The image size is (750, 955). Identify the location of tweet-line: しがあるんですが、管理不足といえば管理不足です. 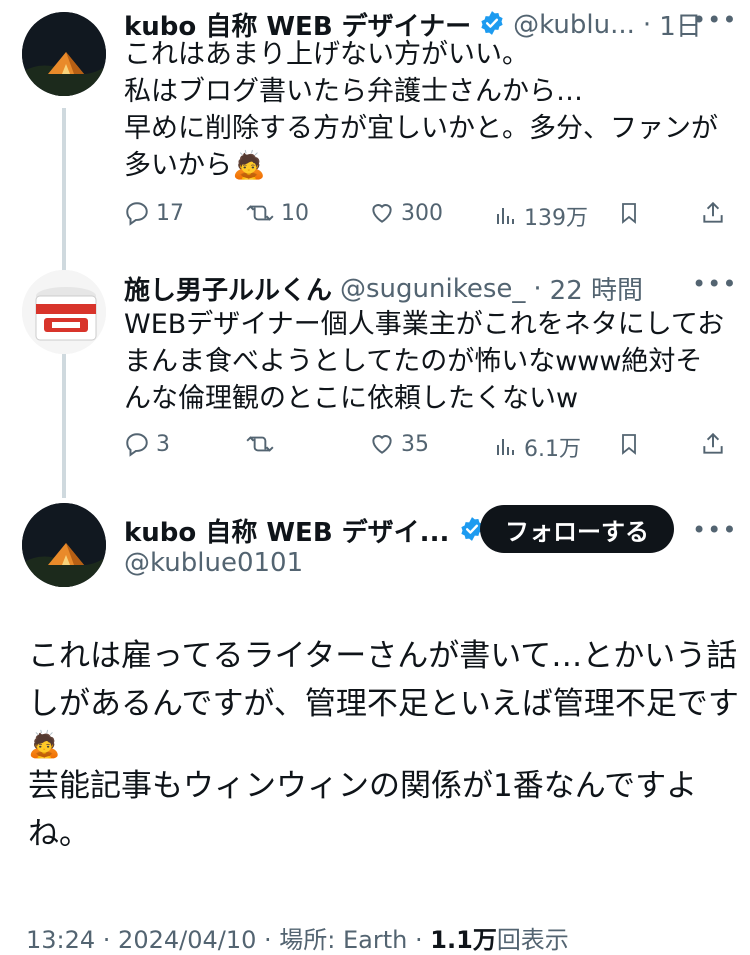
(383, 704).